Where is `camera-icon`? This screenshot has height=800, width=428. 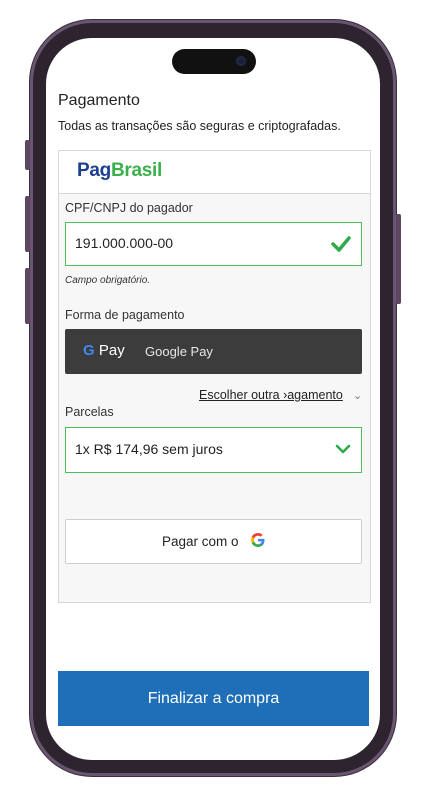
camera-icon is located at coordinates (241, 61).